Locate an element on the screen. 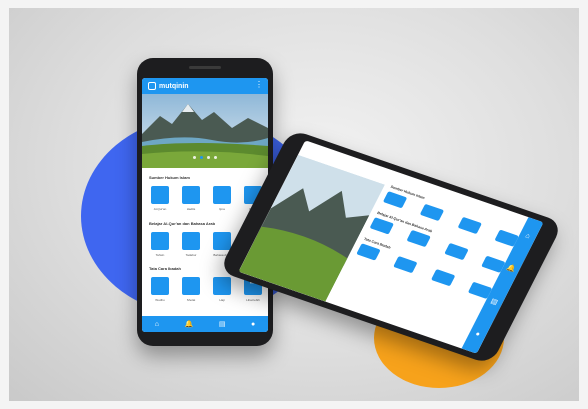  menu-tile-hadits: Hadits is located at coordinates (191, 198).